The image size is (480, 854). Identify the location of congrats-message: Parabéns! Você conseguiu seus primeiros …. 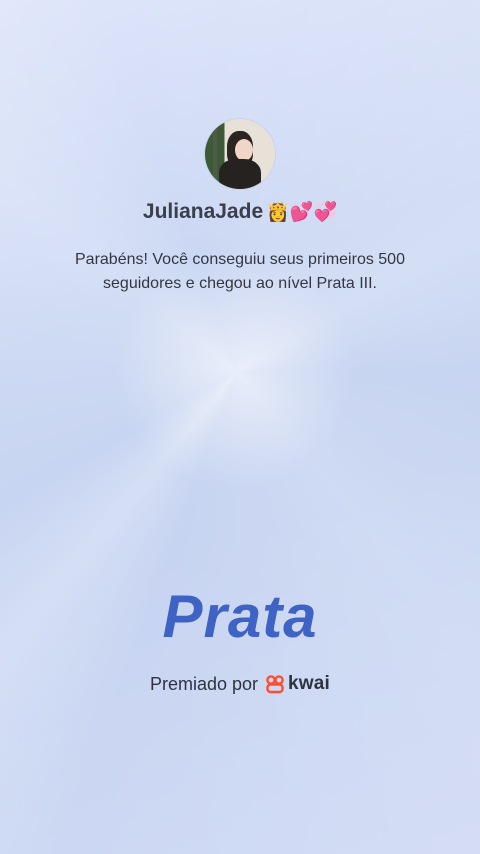
(240, 271).